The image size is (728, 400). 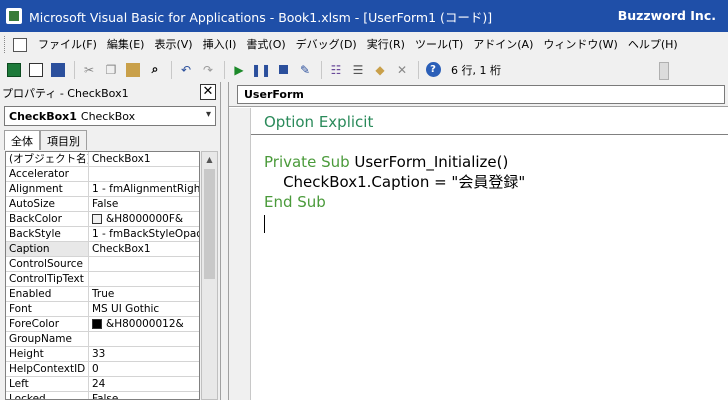 What do you see at coordinates (208, 92) in the screenshot?
I see `close-icon: ✕` at bounding box center [208, 92].